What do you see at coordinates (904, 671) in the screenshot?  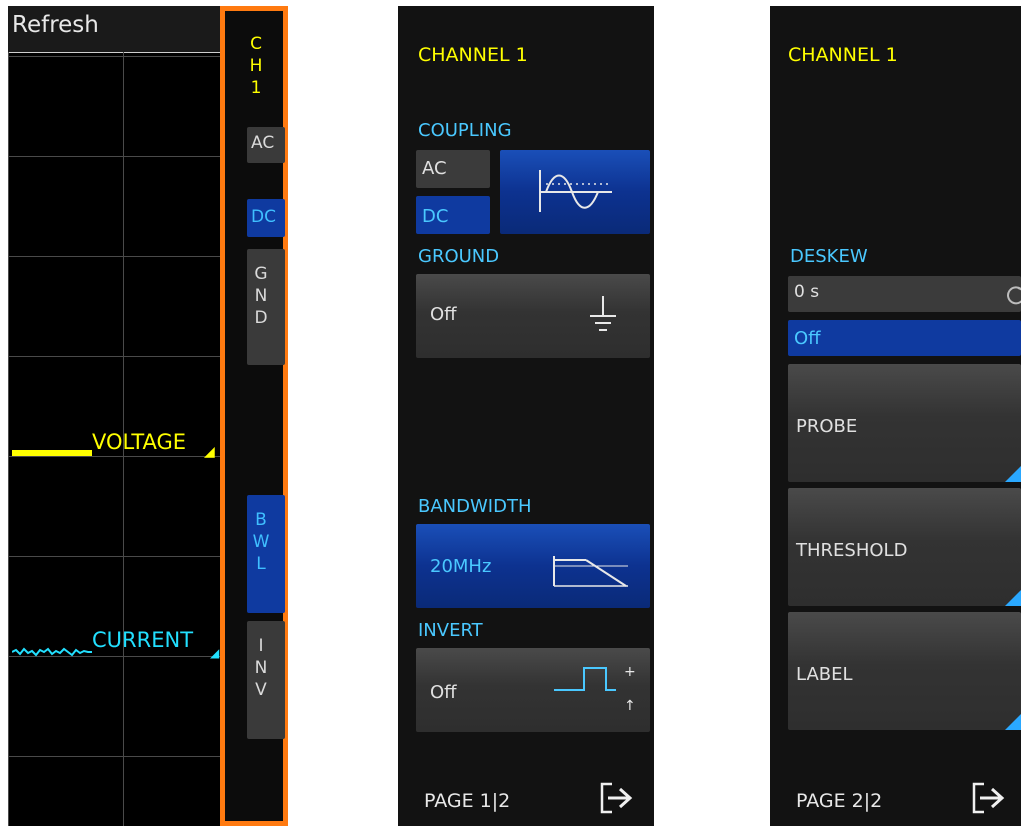 I see `label-button: LABEL` at bounding box center [904, 671].